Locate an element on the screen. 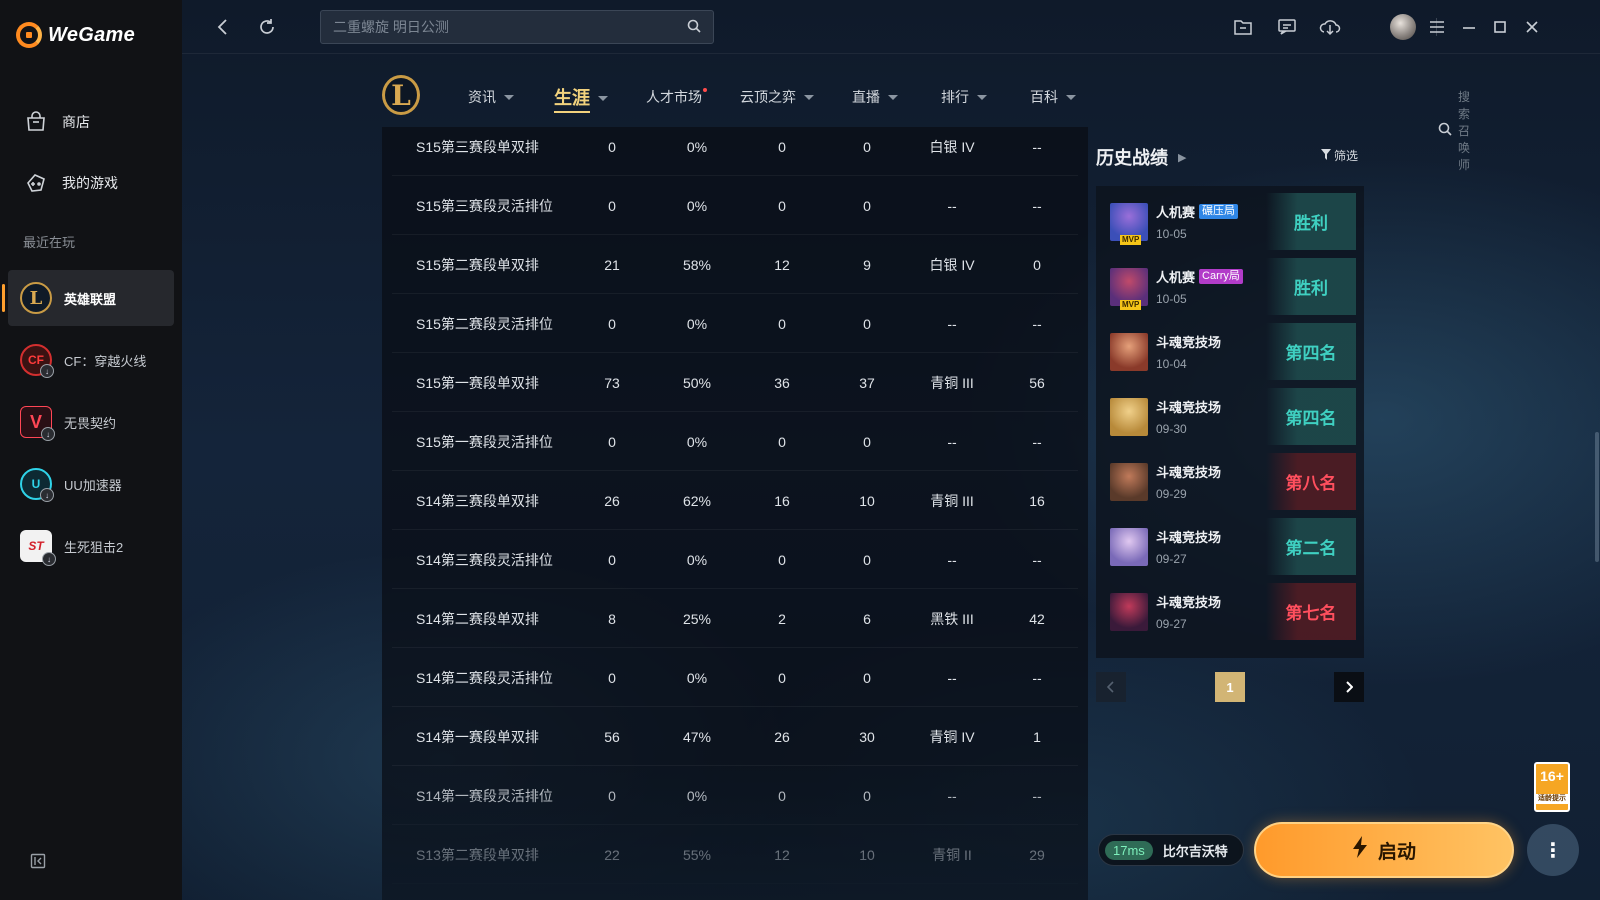  lol-logo: L is located at coordinates (401, 95).